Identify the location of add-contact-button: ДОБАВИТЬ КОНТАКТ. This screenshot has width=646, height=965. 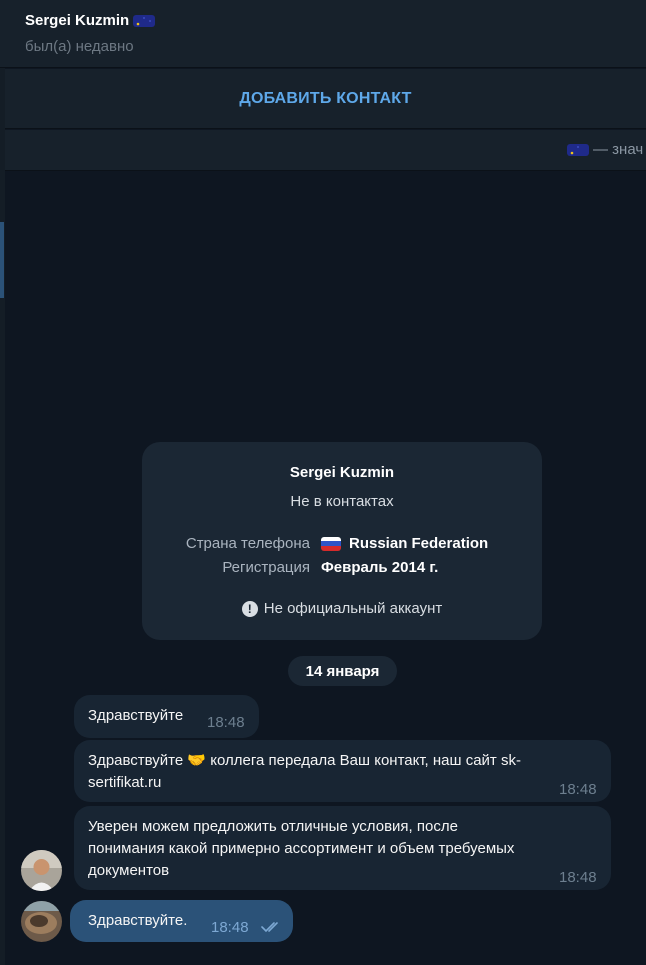
(325, 99).